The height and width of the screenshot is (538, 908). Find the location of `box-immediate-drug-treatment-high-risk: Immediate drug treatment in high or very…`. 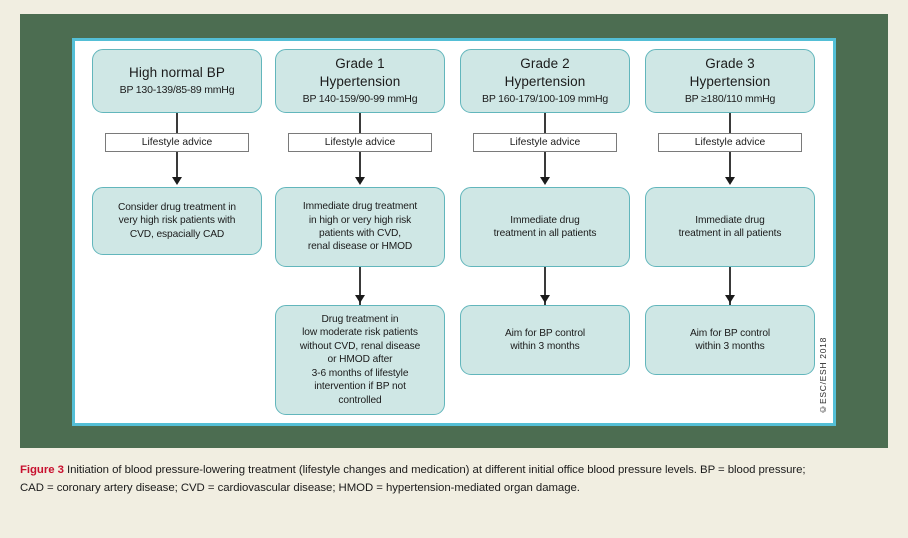

box-immediate-drug-treatment-high-risk: Immediate drug treatment in high or very… is located at coordinates (360, 227).